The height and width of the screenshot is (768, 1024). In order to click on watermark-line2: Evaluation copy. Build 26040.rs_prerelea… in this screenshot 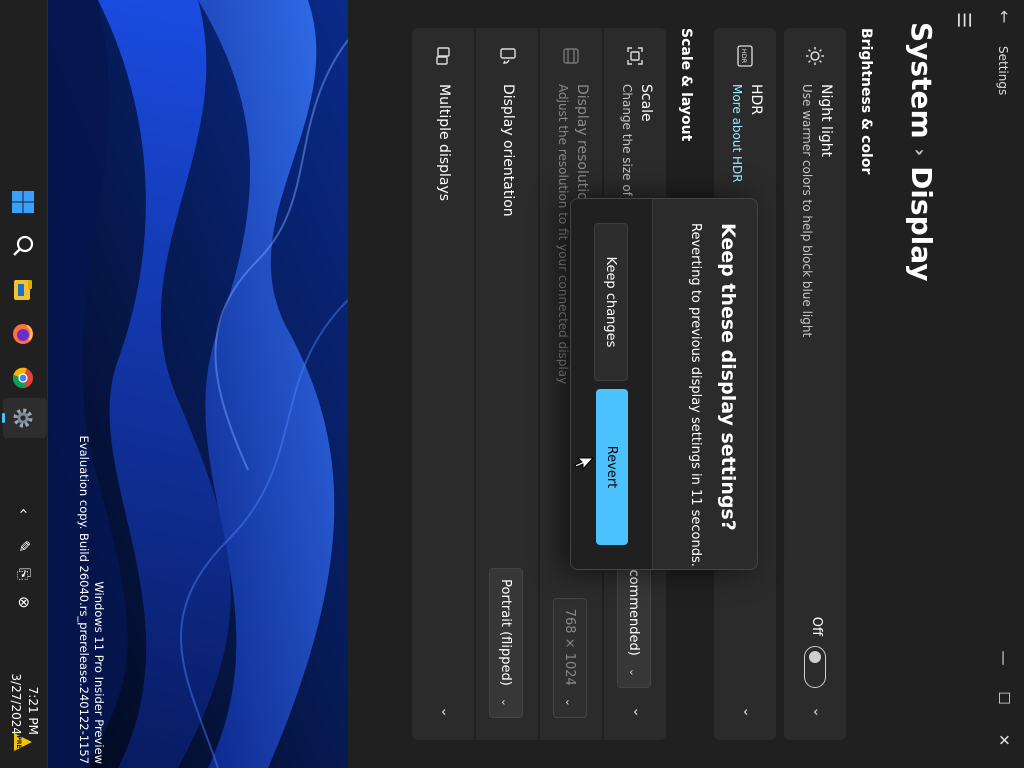, I will do `click(84, 599)`.